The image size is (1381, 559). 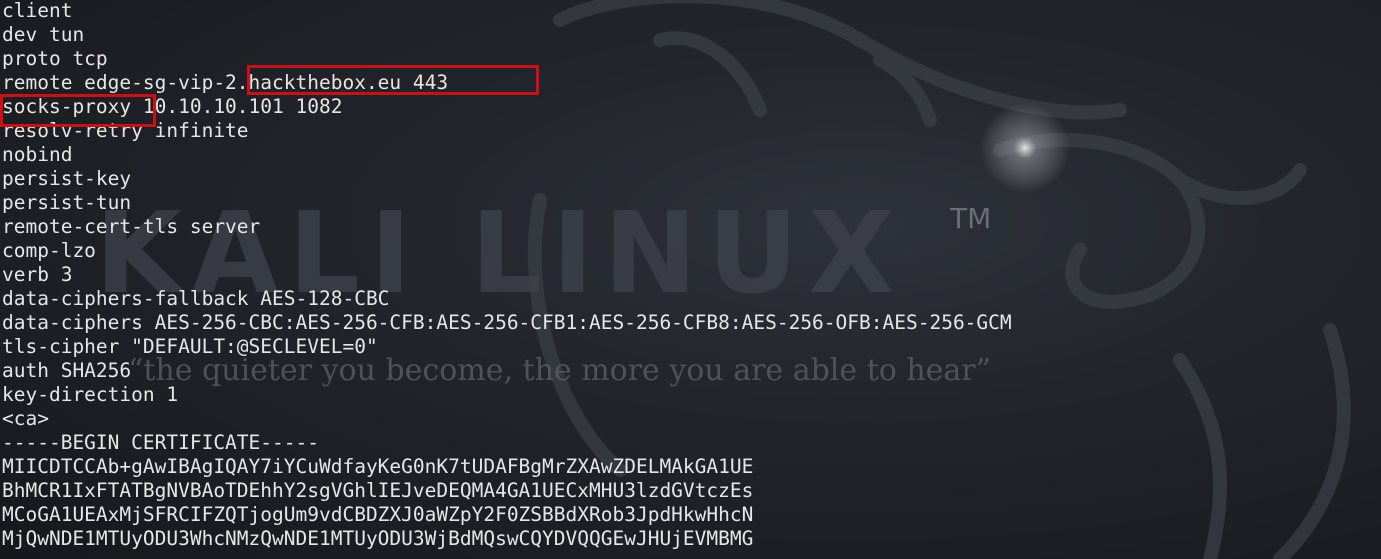 What do you see at coordinates (67, 370) in the screenshot?
I see `terminal-line: auth SHA256` at bounding box center [67, 370].